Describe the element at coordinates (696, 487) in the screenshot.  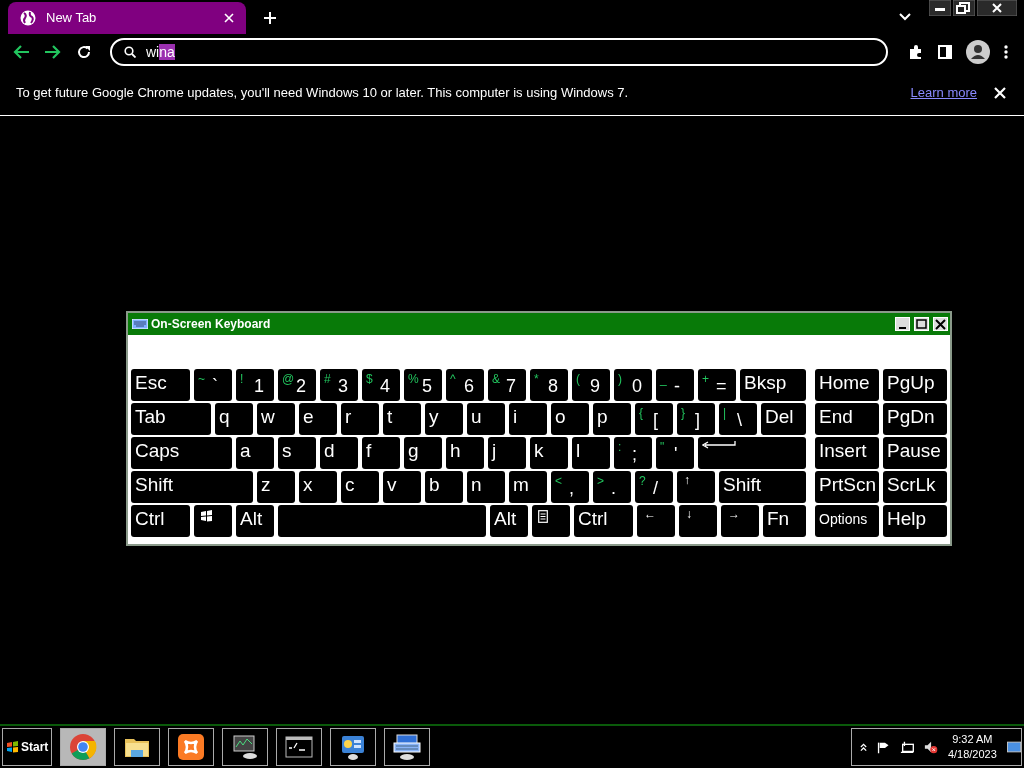
I see `key: ↑` at that location.